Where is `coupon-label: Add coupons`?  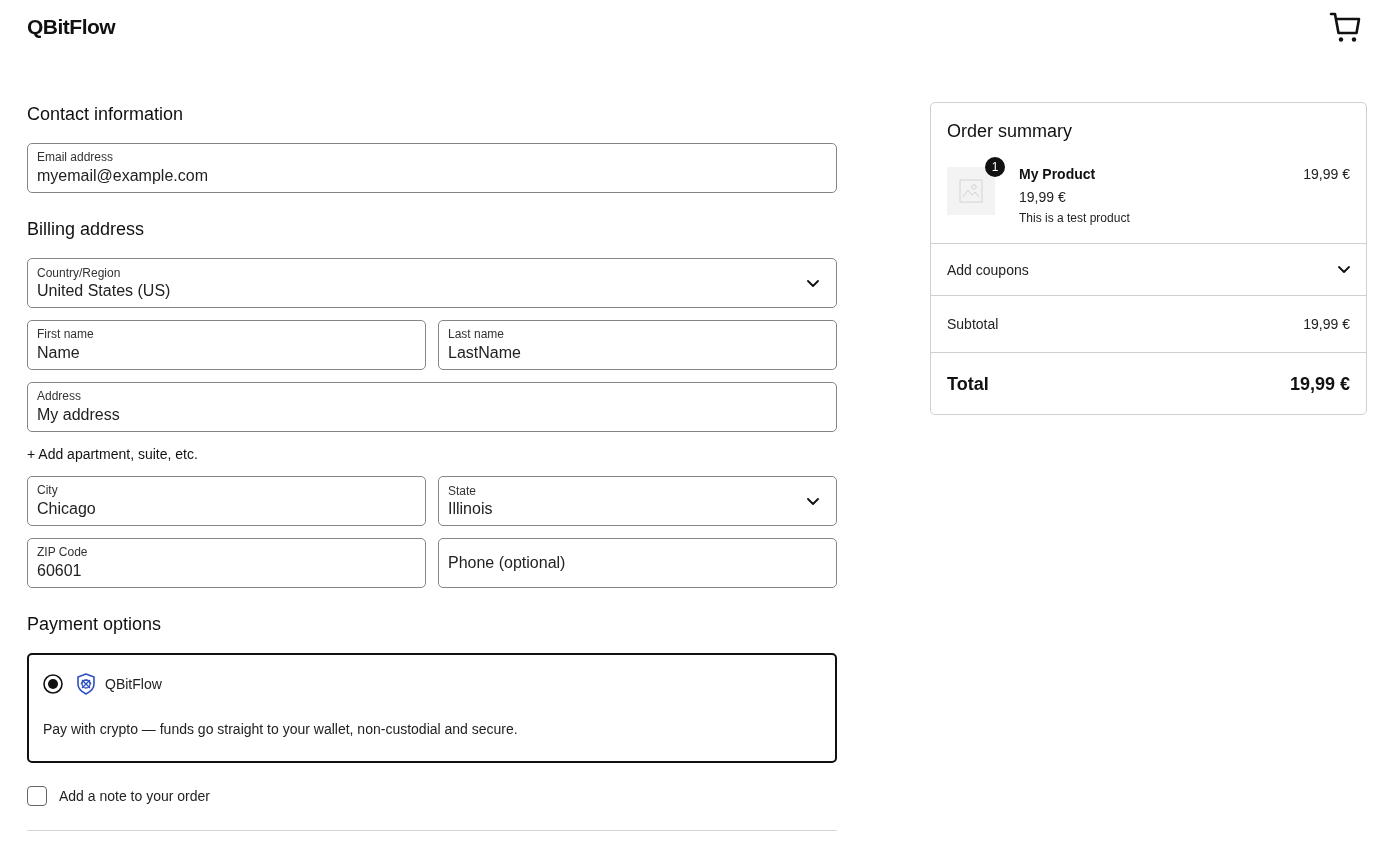 coupon-label: Add coupons is located at coordinates (988, 270).